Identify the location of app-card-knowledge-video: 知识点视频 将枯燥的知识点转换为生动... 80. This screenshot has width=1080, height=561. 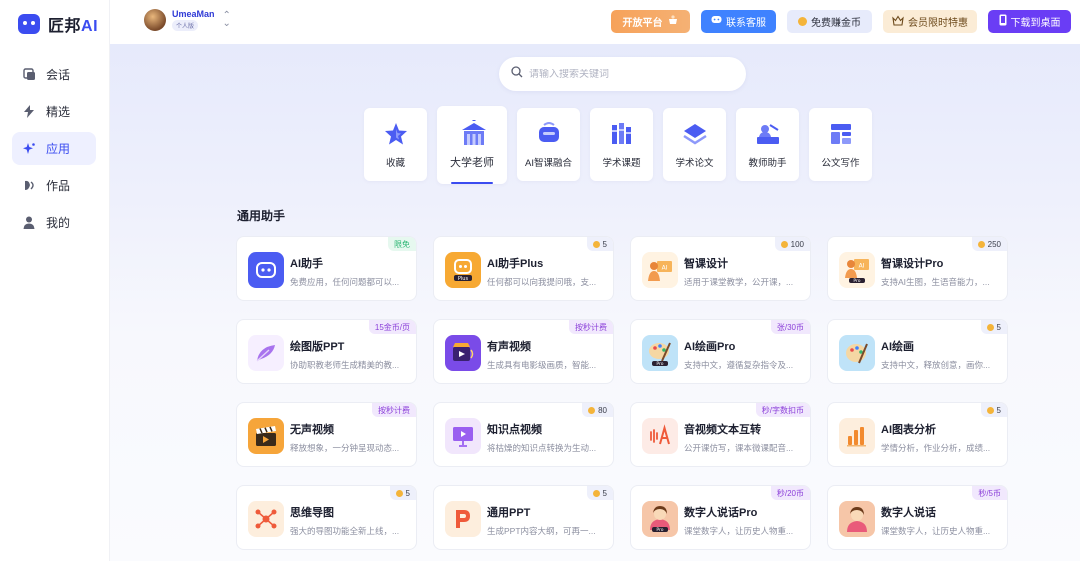
(523, 434).